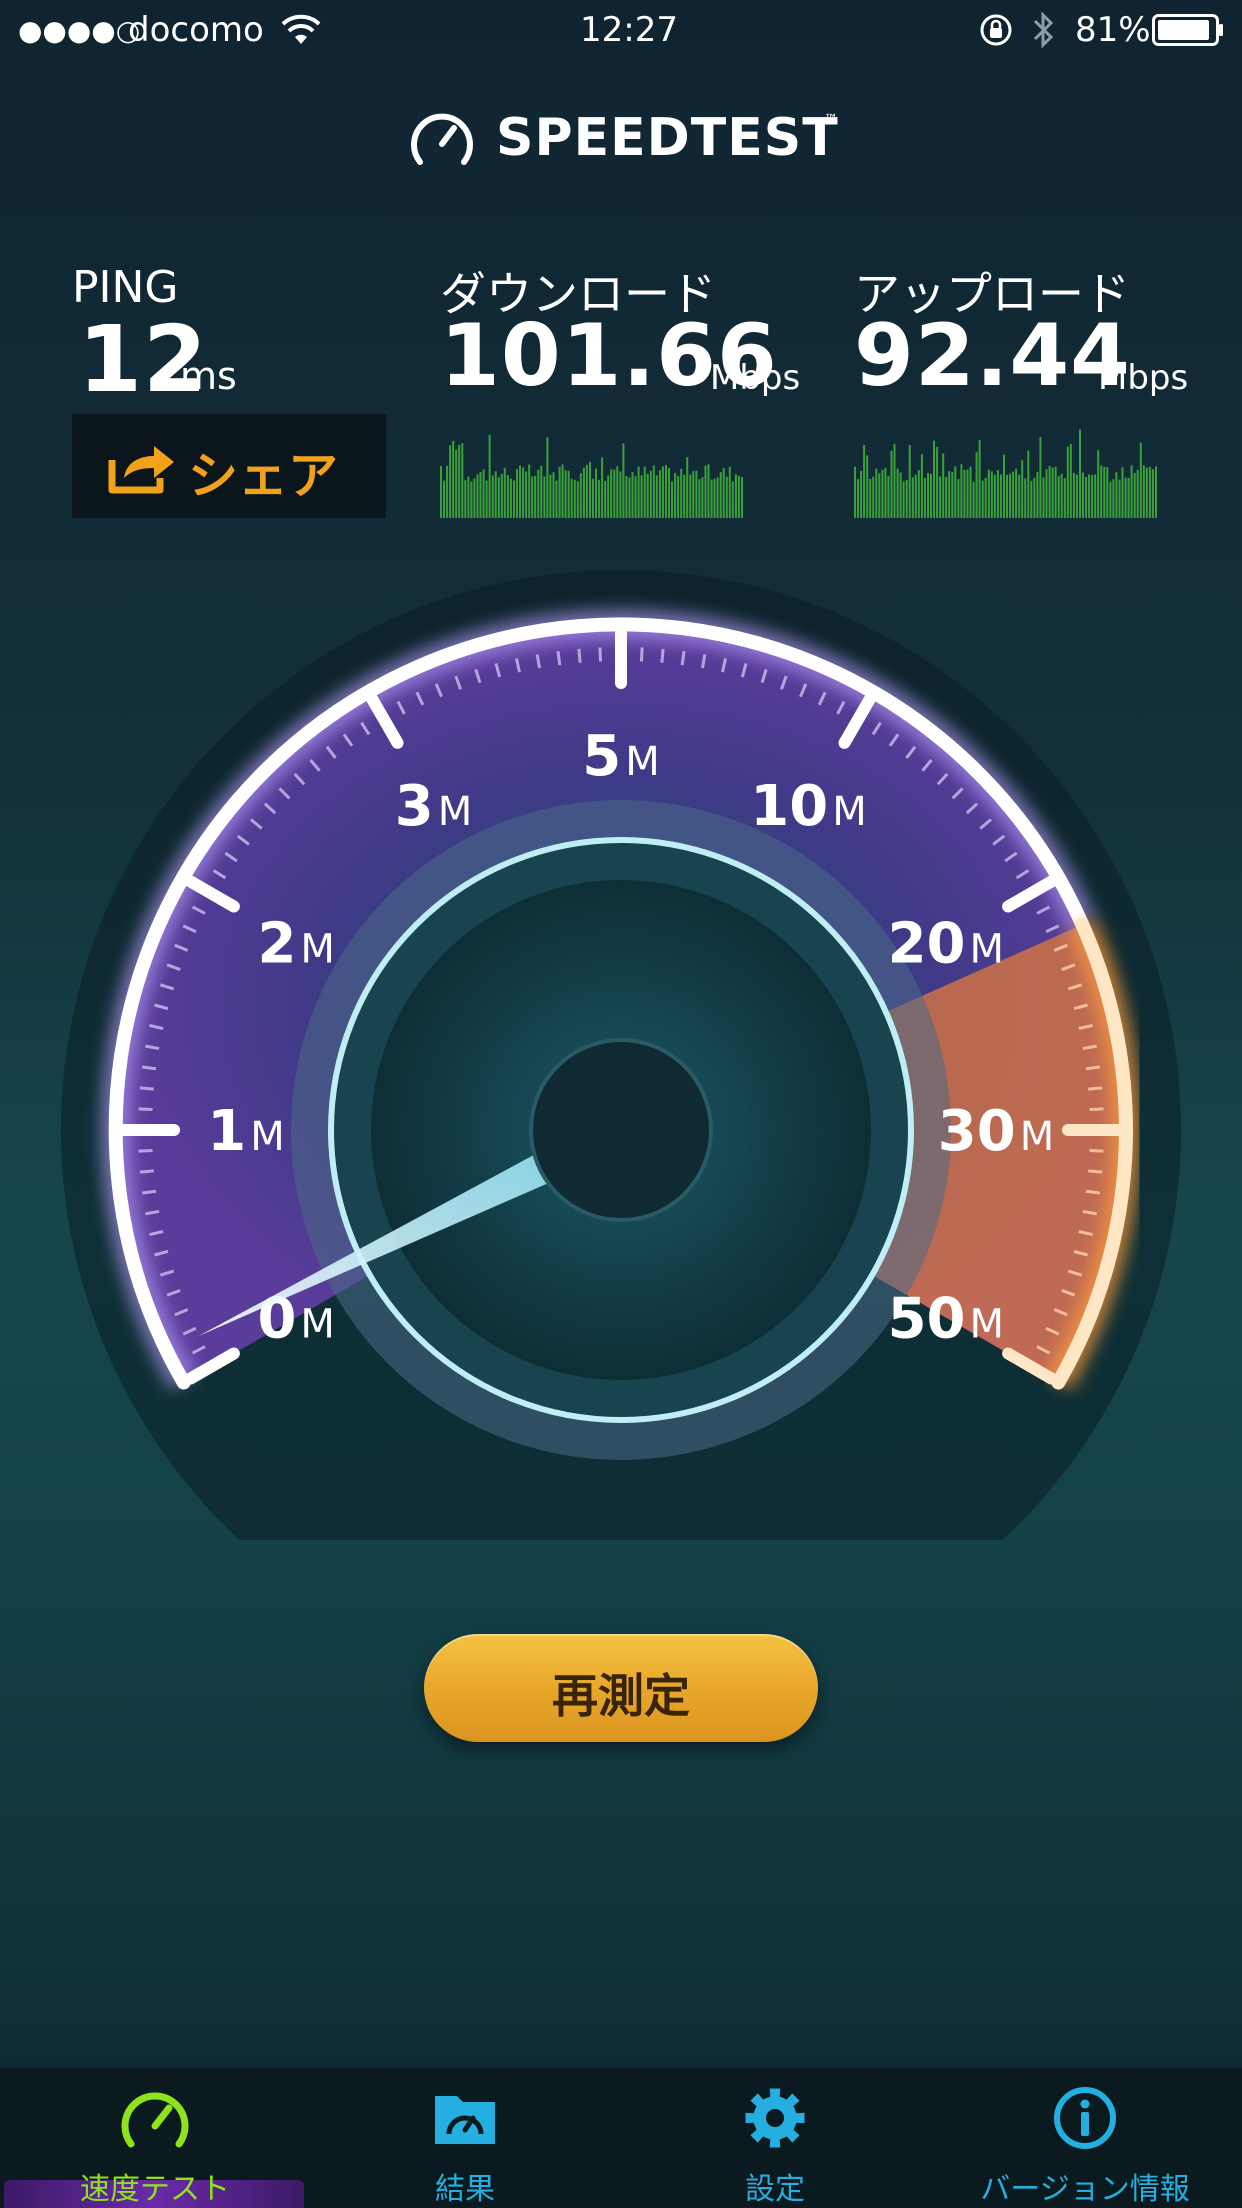 The width and height of the screenshot is (1242, 2208). Describe the element at coordinates (831, 120) in the screenshot. I see `trademark-mark: ™` at that location.